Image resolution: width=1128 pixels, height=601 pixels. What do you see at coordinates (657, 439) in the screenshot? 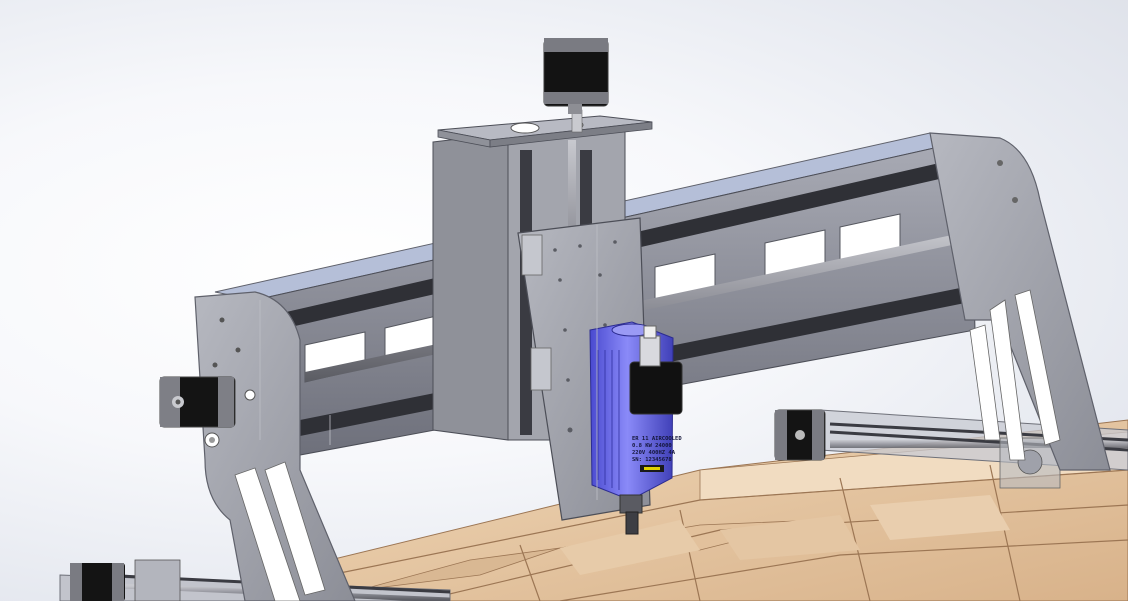
I see `spindle-label-line: ER 11 AIRCOOLED` at bounding box center [657, 439].